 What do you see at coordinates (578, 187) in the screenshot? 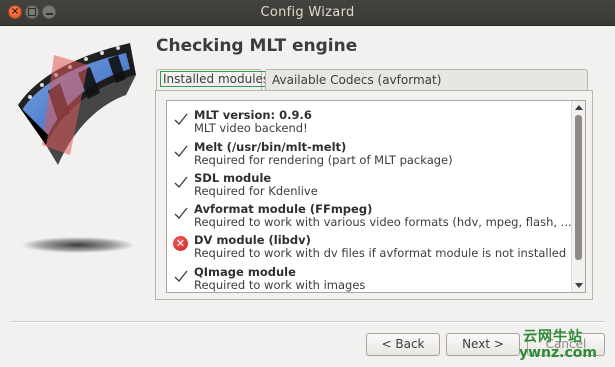
I see `scrollbar-thumb` at bounding box center [578, 187].